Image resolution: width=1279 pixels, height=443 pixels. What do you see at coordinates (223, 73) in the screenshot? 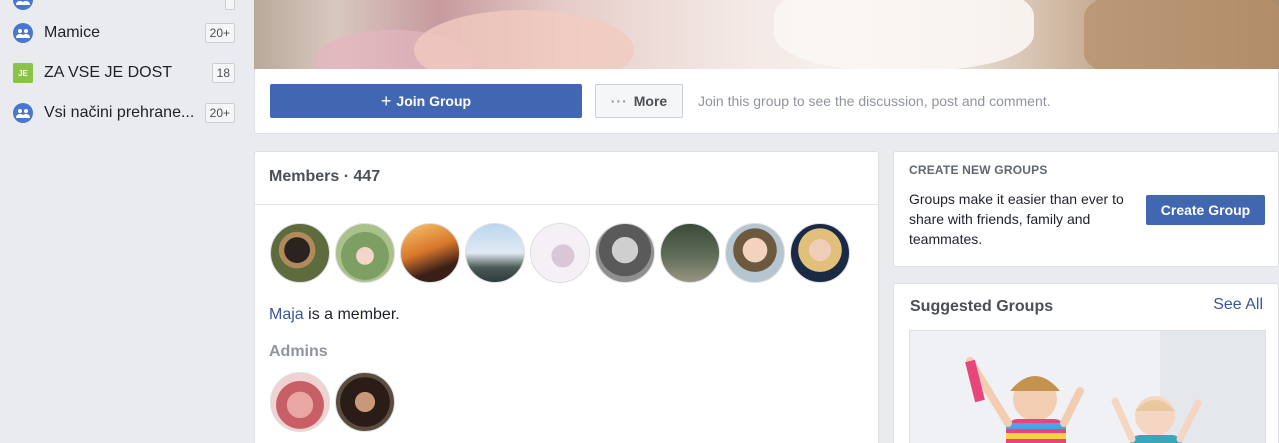
I see `sidebar-item-badge: 18` at bounding box center [223, 73].